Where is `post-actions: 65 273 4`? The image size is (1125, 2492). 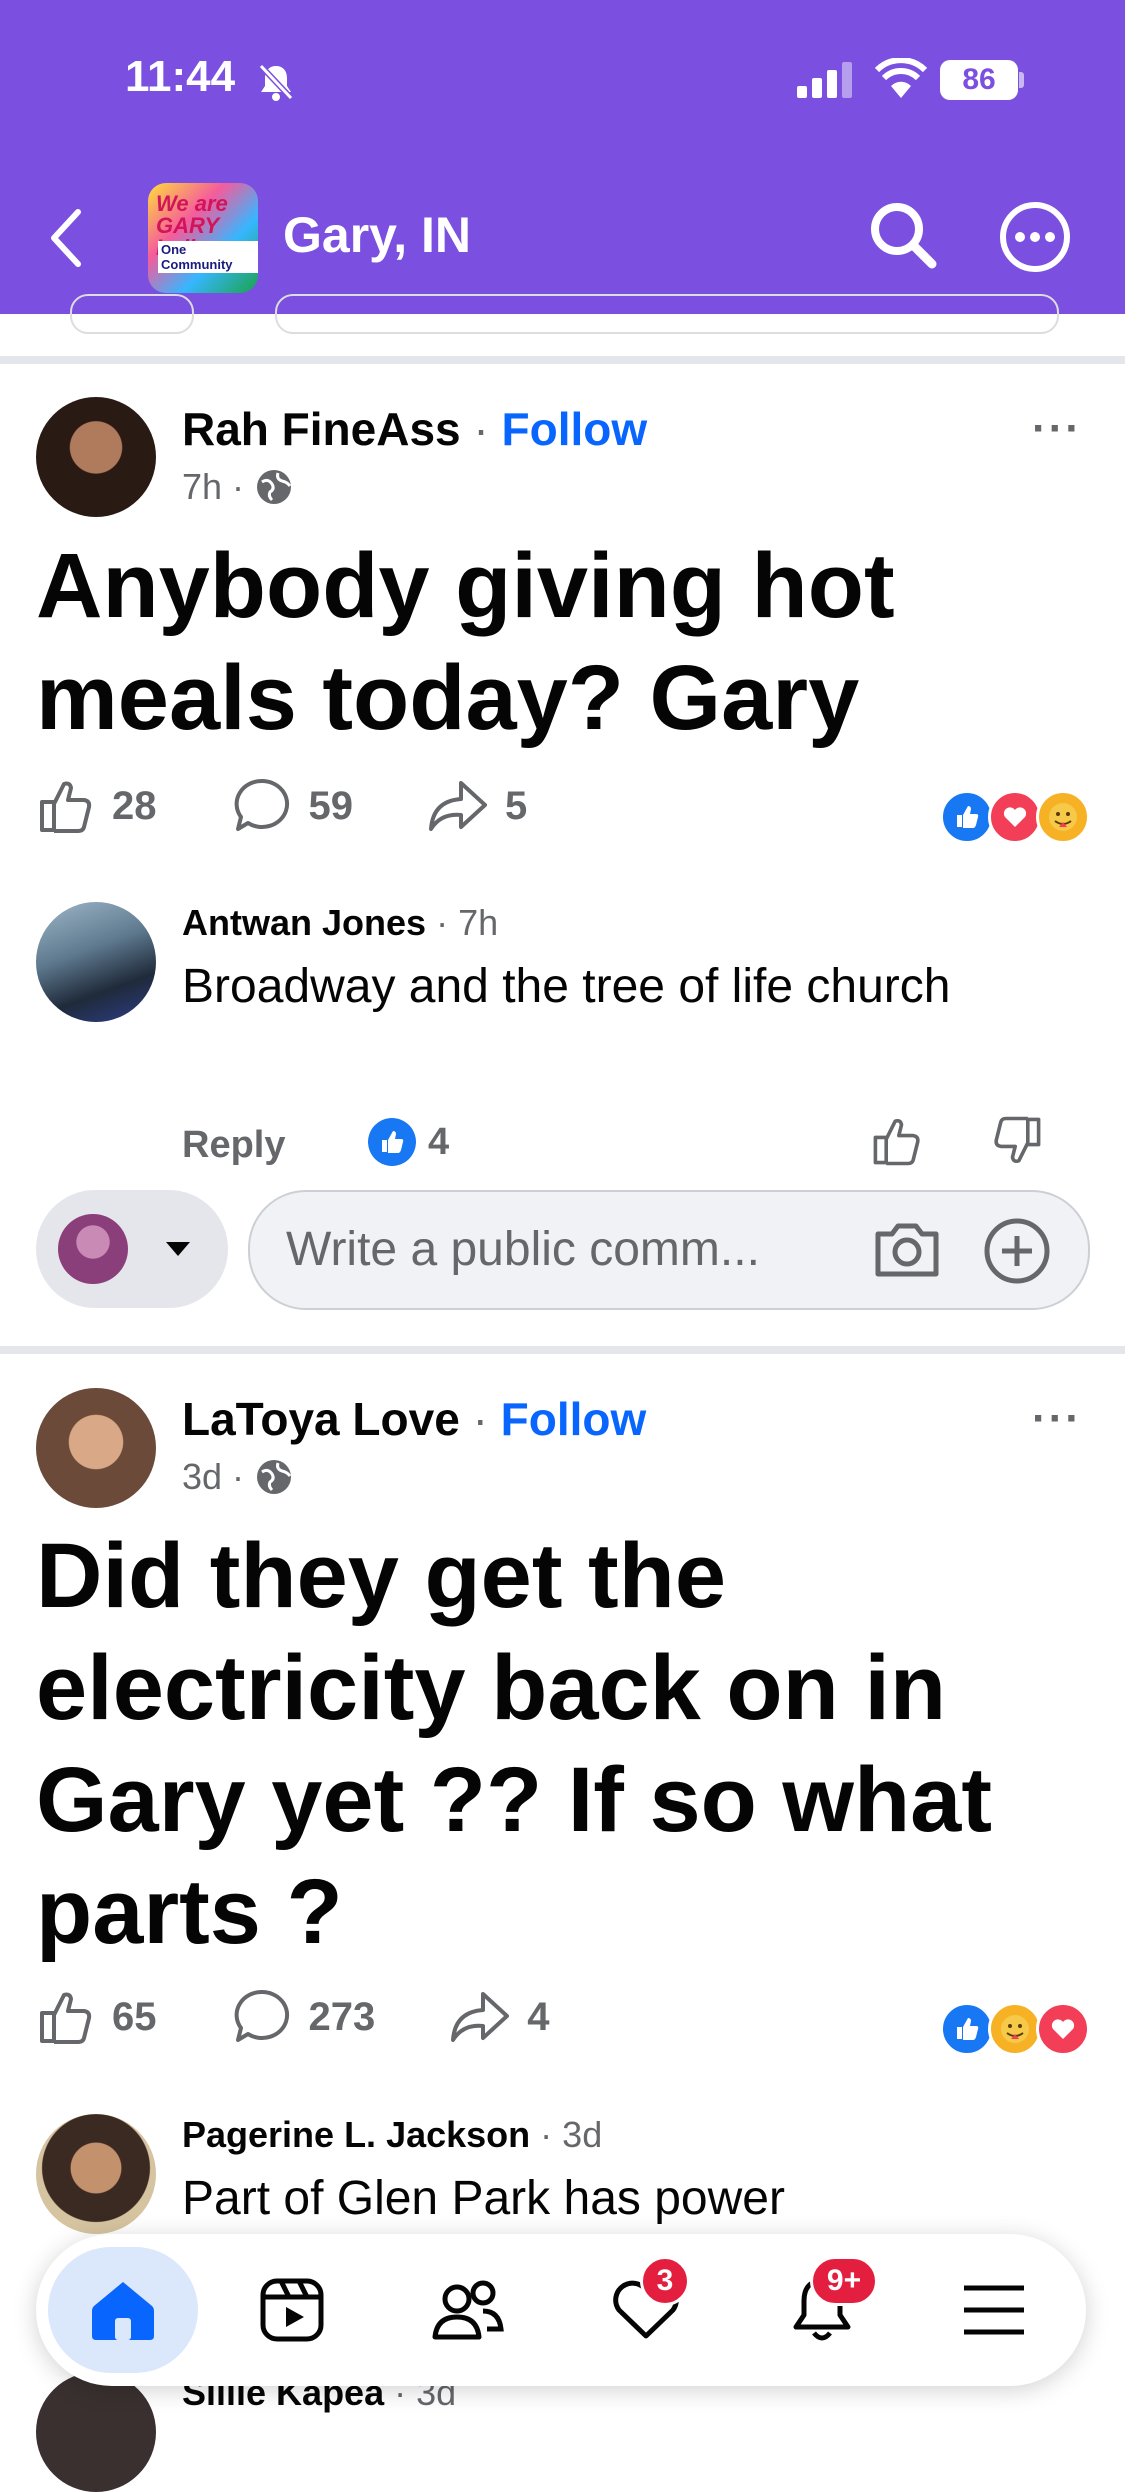 post-actions: 65 273 4 is located at coordinates (293, 2017).